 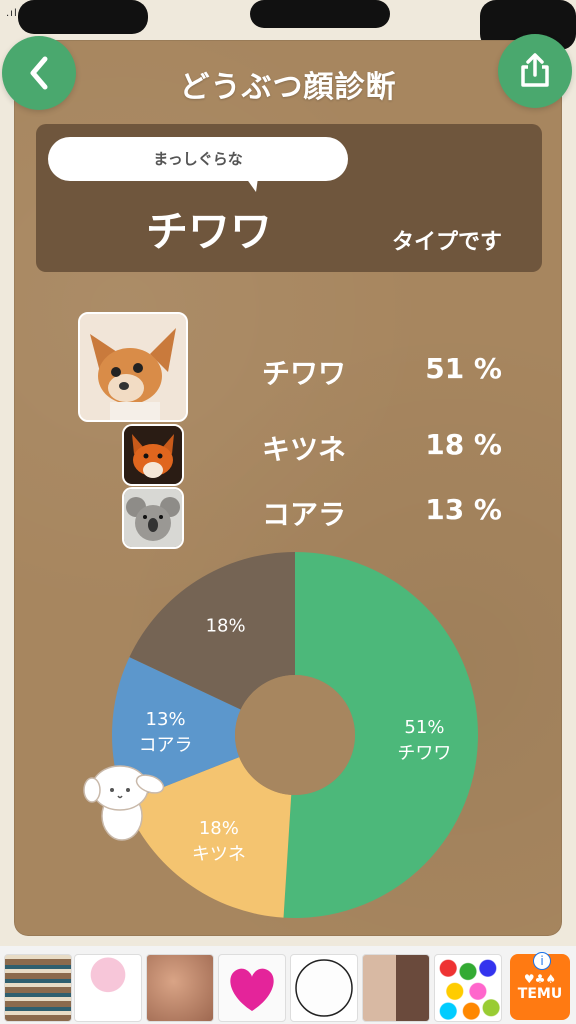 What do you see at coordinates (83, 17) in the screenshot?
I see `status-redaction-left` at bounding box center [83, 17].